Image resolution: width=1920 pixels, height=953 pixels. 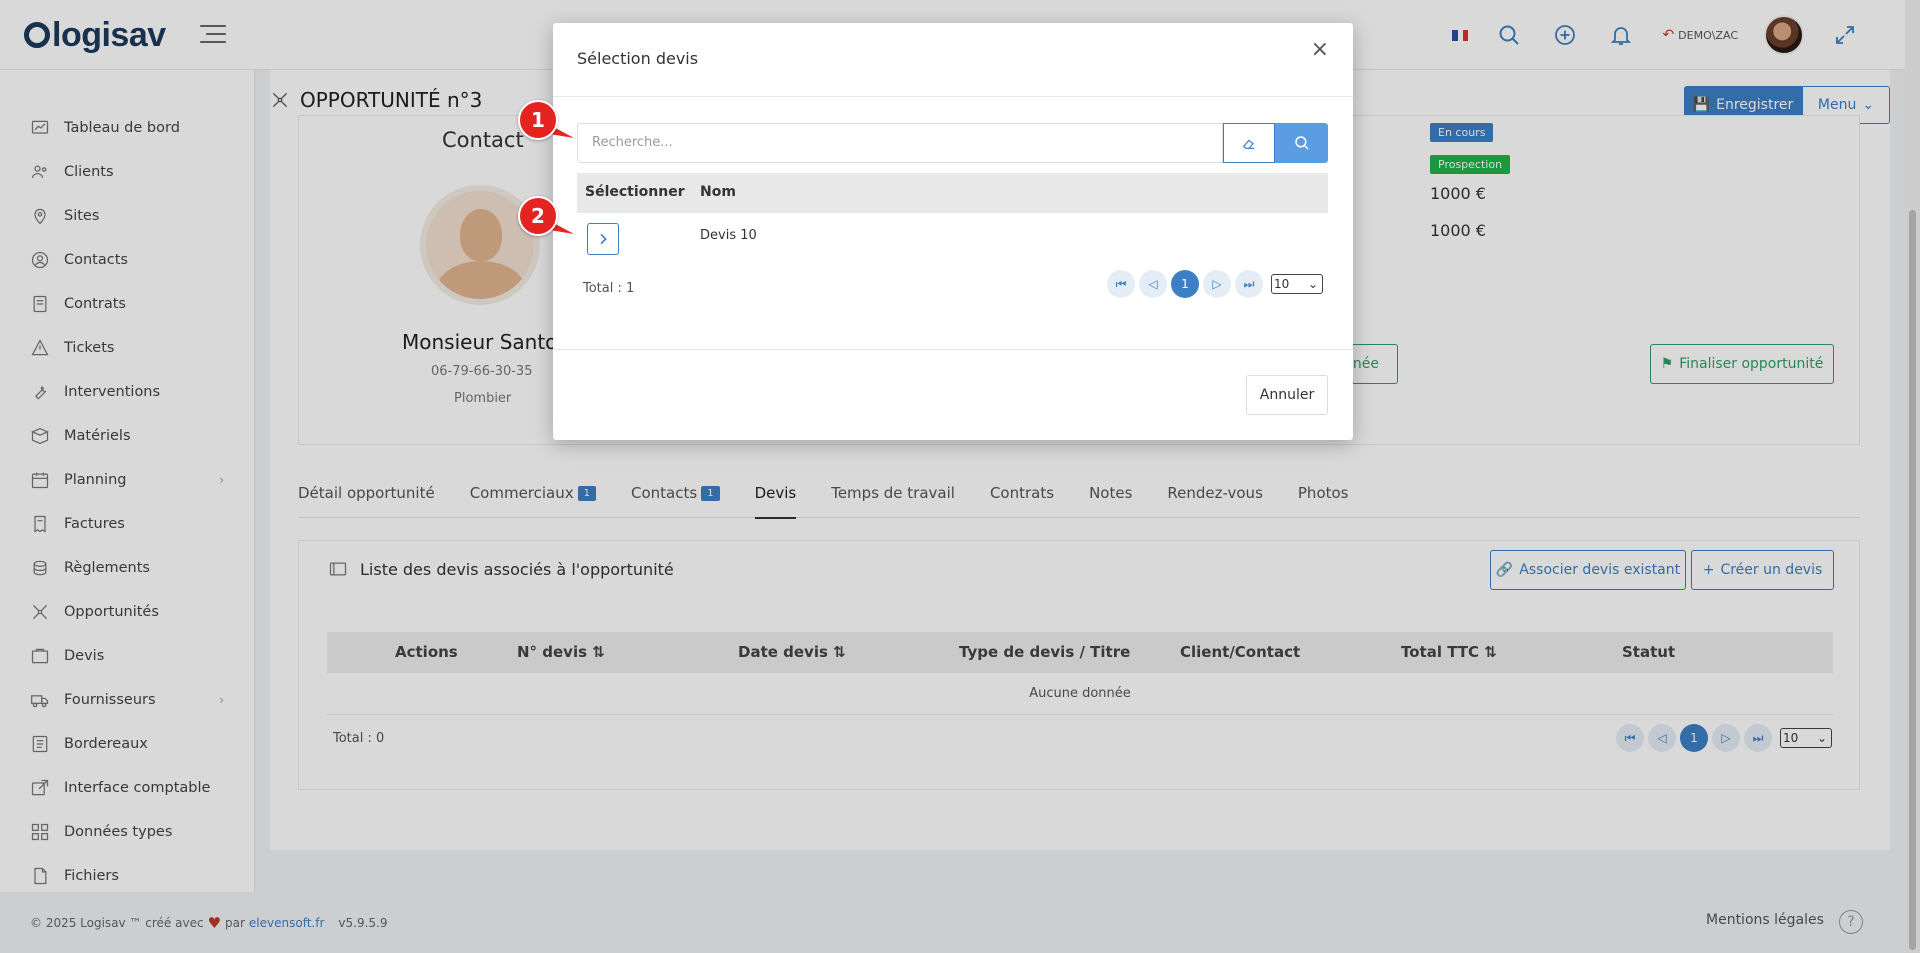 I want to click on quote-name: Devis 10, so click(x=728, y=235).